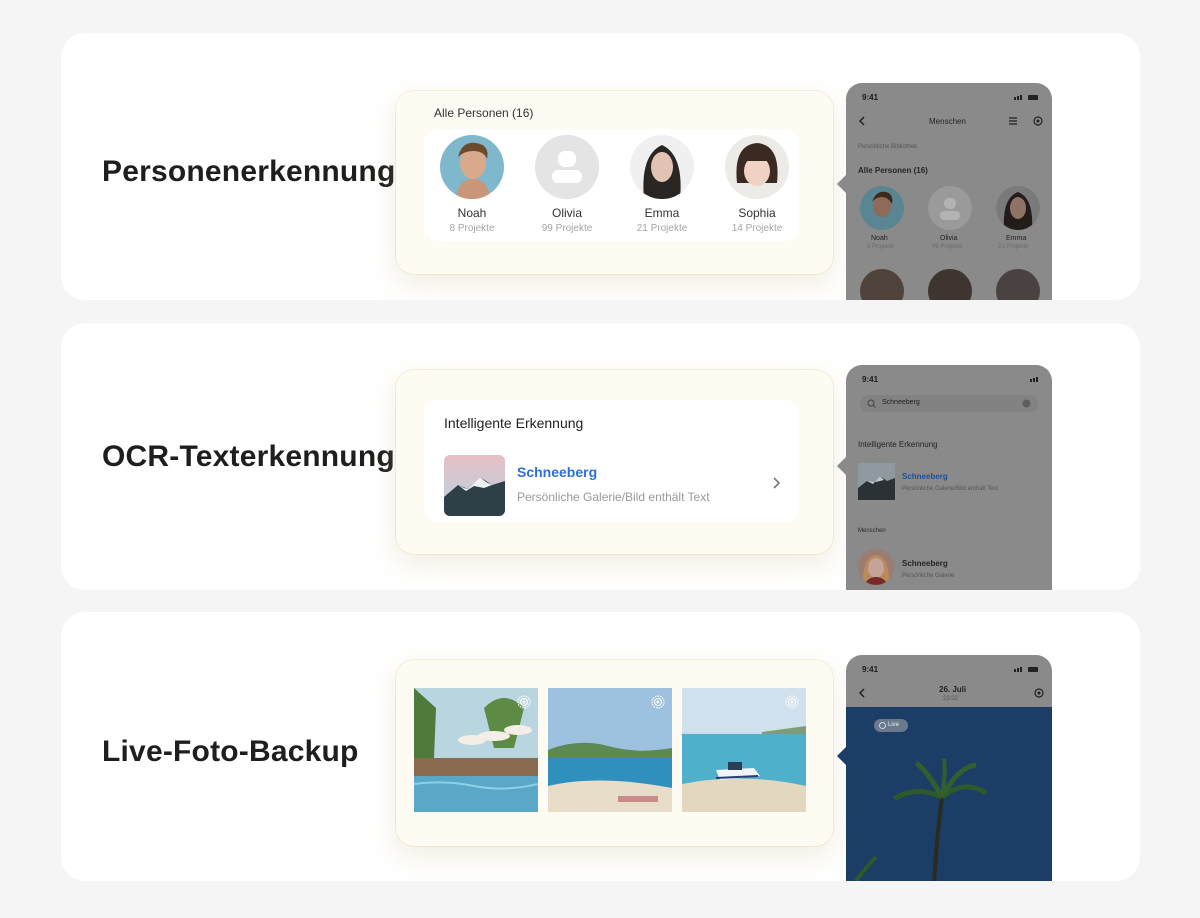 The image size is (1200, 918). I want to click on person-item-olivia: Olivia 99 Projekte, so click(567, 184).